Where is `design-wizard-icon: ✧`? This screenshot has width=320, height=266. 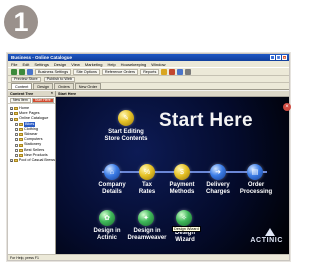
design-wizard-icon: ✧ is located at coordinates (184, 218).